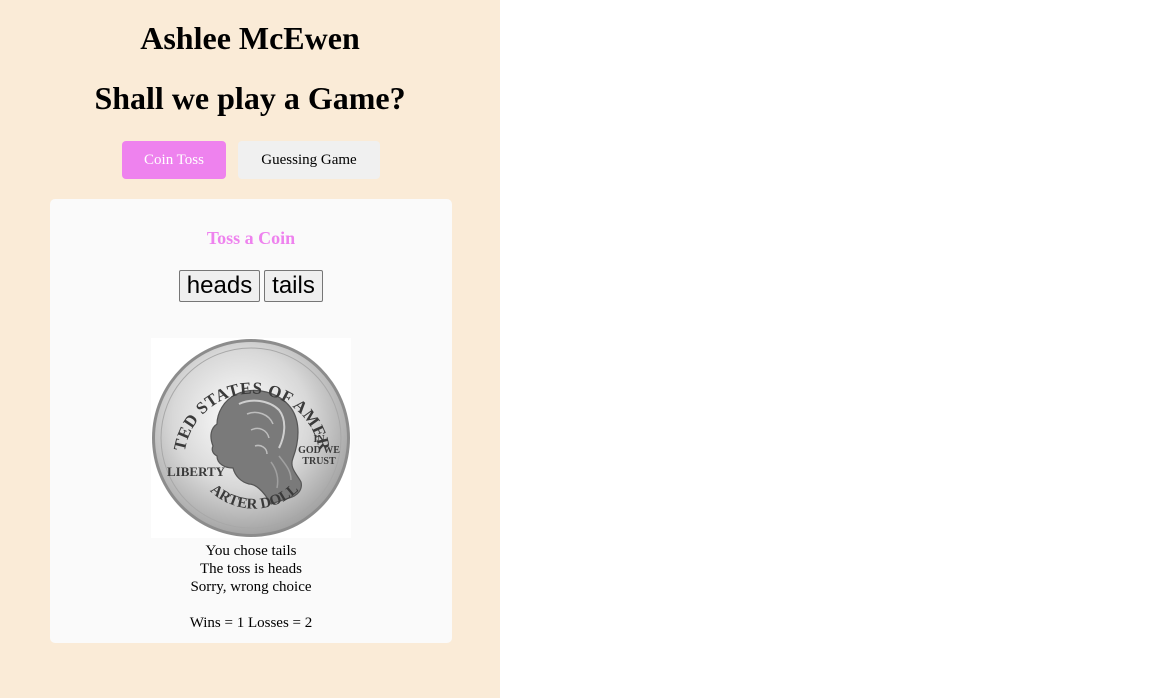 This screenshot has width=1152, height=698. I want to click on outcome-message: Sorry, wrong choice, so click(251, 587).